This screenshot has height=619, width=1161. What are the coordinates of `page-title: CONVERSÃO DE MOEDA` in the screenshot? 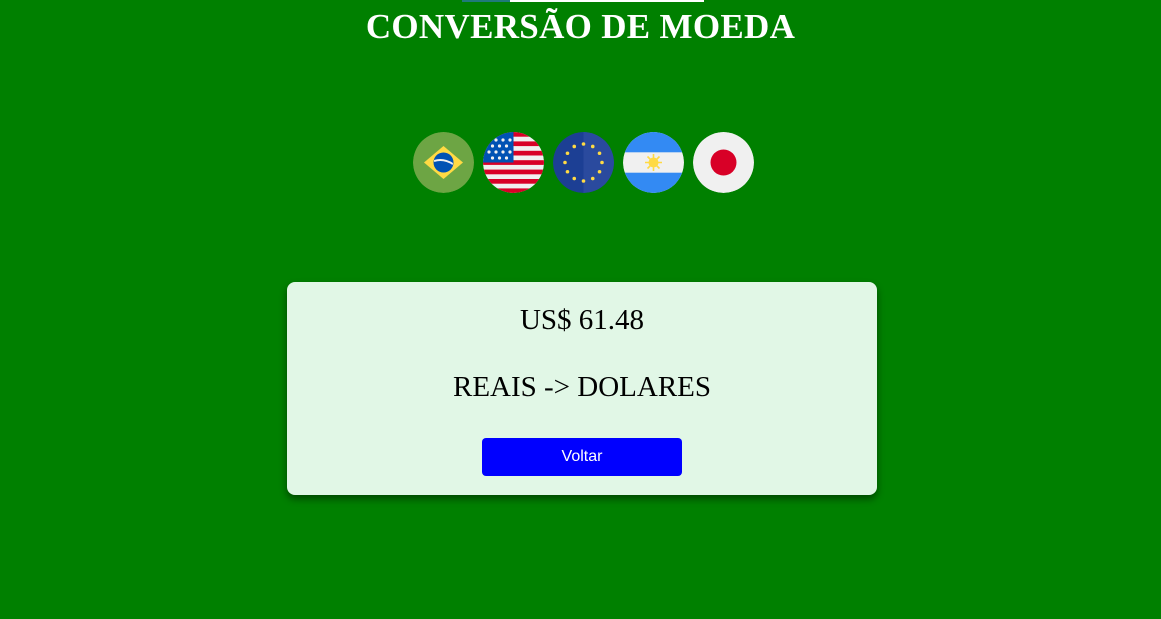 It's located at (580, 26).